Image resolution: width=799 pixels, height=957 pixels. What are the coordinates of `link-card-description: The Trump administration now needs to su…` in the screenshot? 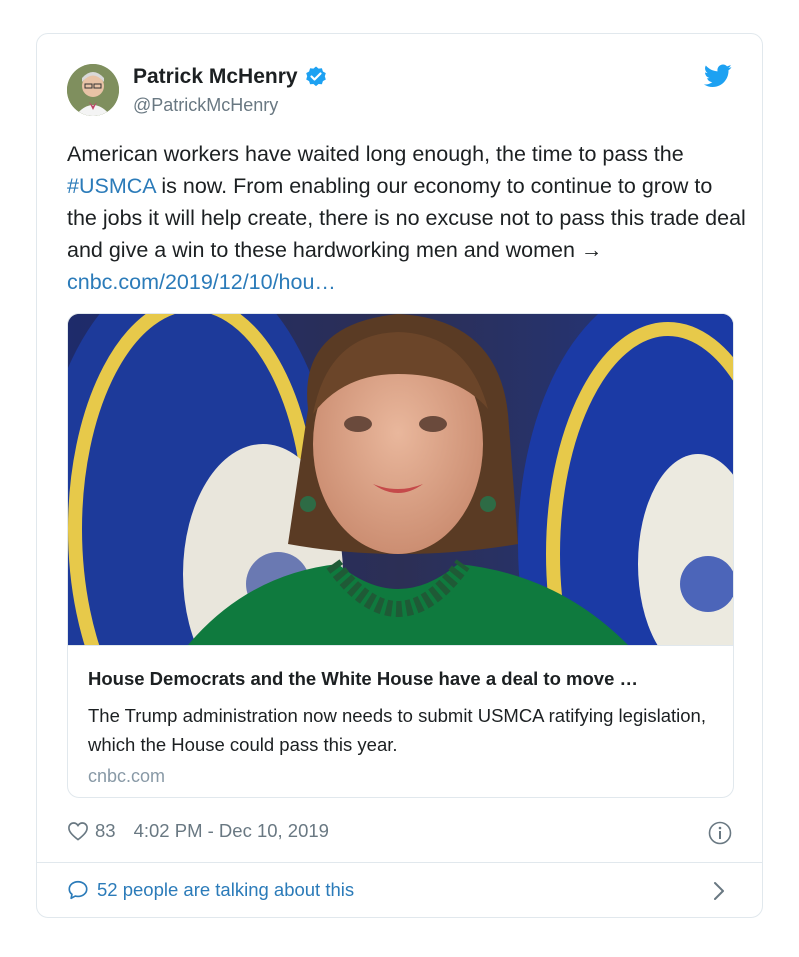 It's located at (397, 730).